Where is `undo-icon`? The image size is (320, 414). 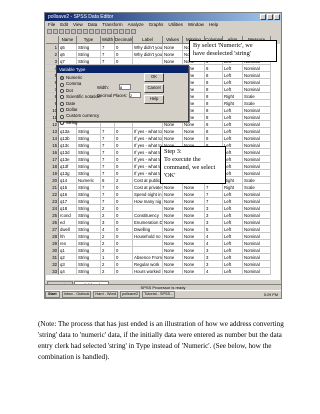
undo-icon is located at coordinates (67, 31).